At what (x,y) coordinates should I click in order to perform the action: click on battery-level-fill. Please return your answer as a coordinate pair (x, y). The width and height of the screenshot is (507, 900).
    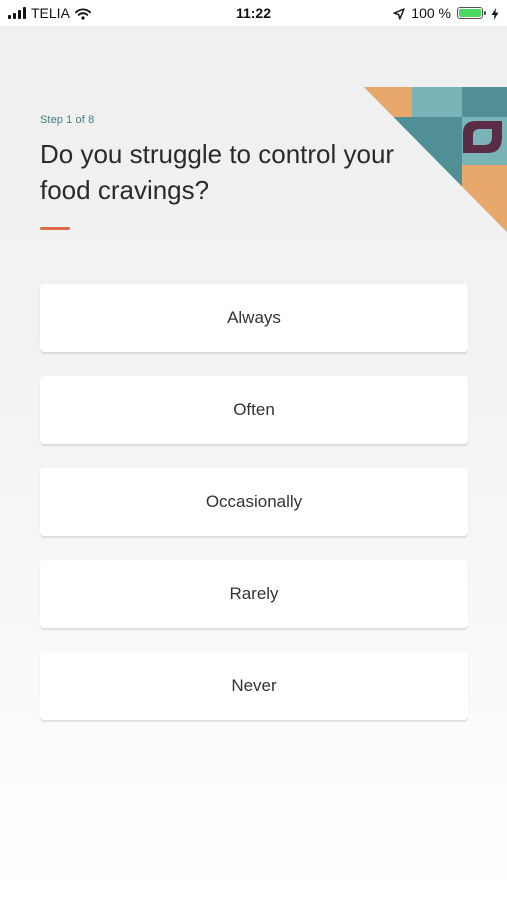
    Looking at the image, I should click on (470, 13).